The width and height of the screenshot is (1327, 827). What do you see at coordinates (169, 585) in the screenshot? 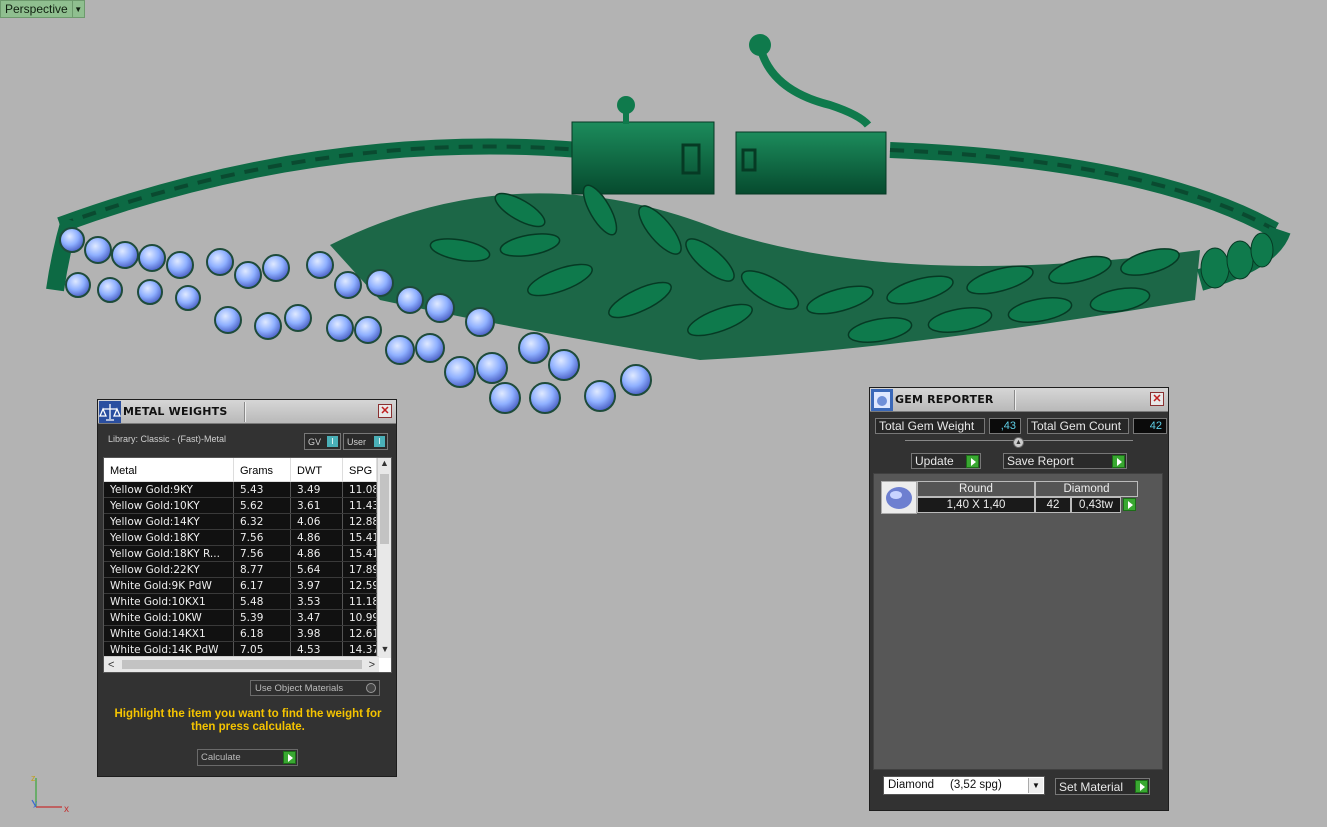
I see `metal-name-cell: White Gold:9K PdW` at bounding box center [169, 585].